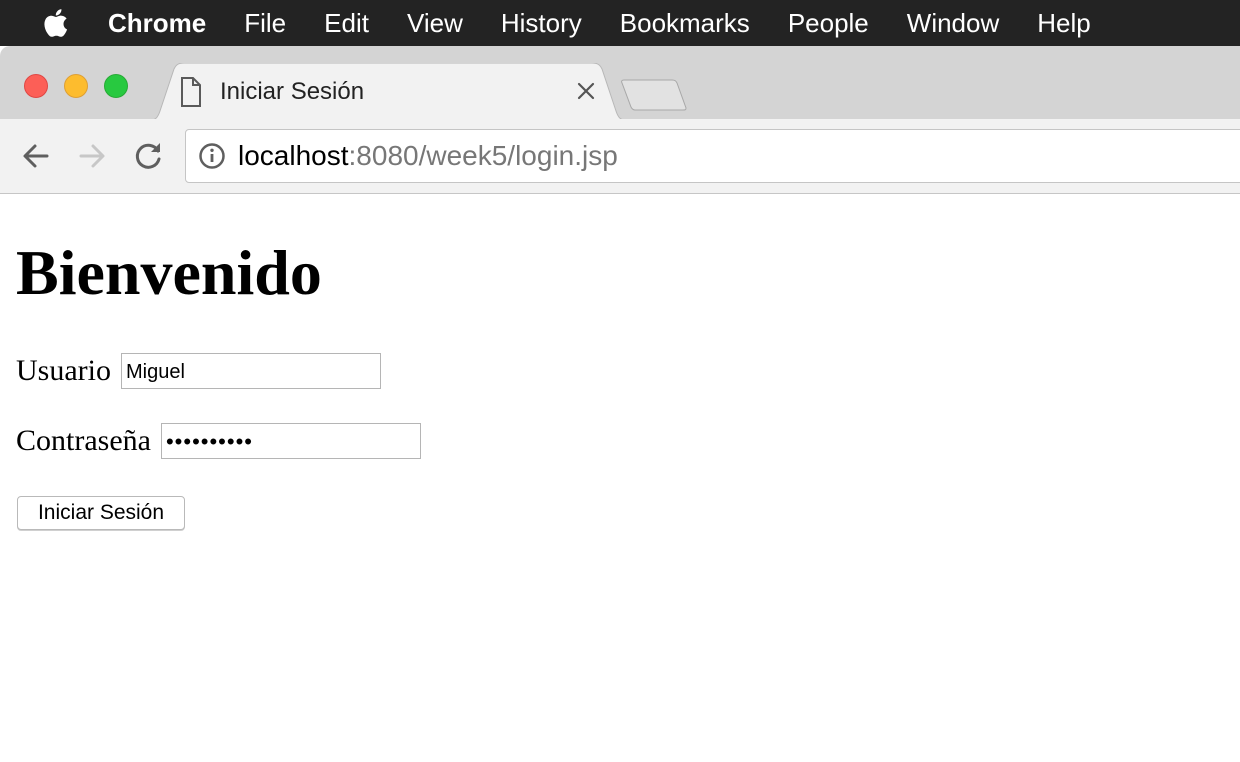  Describe the element at coordinates (483, 155) in the screenshot. I see `url-path: :8080/week5/login.jsp` at that location.